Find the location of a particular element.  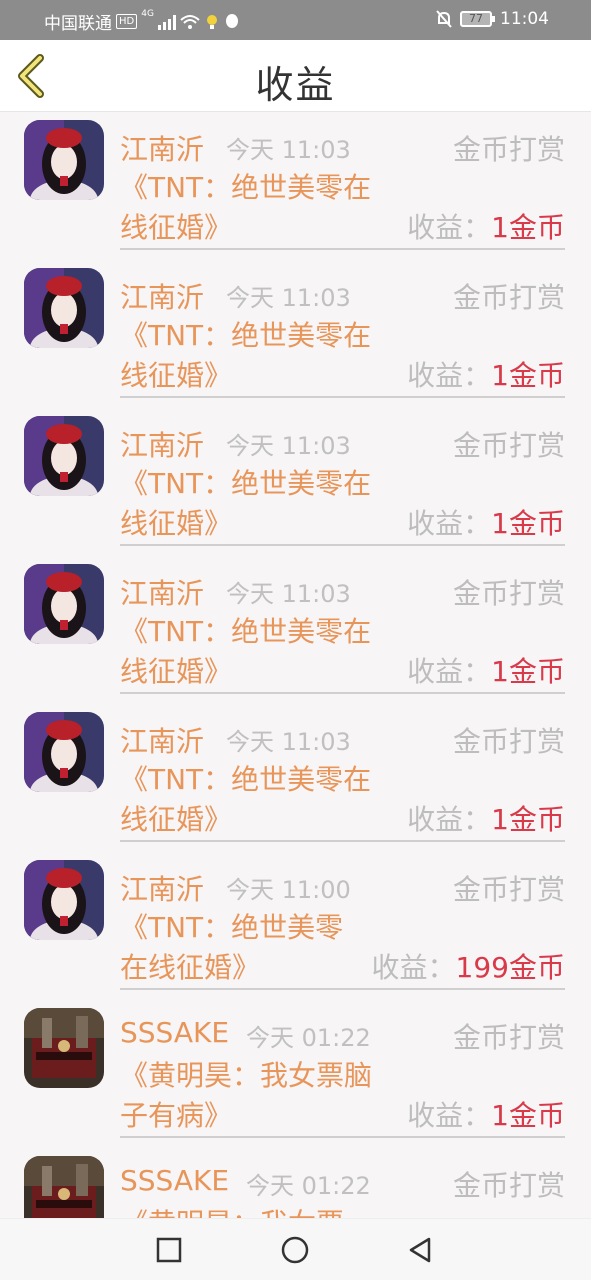

earning-amount: 收益：199金币 is located at coordinates (468, 968).